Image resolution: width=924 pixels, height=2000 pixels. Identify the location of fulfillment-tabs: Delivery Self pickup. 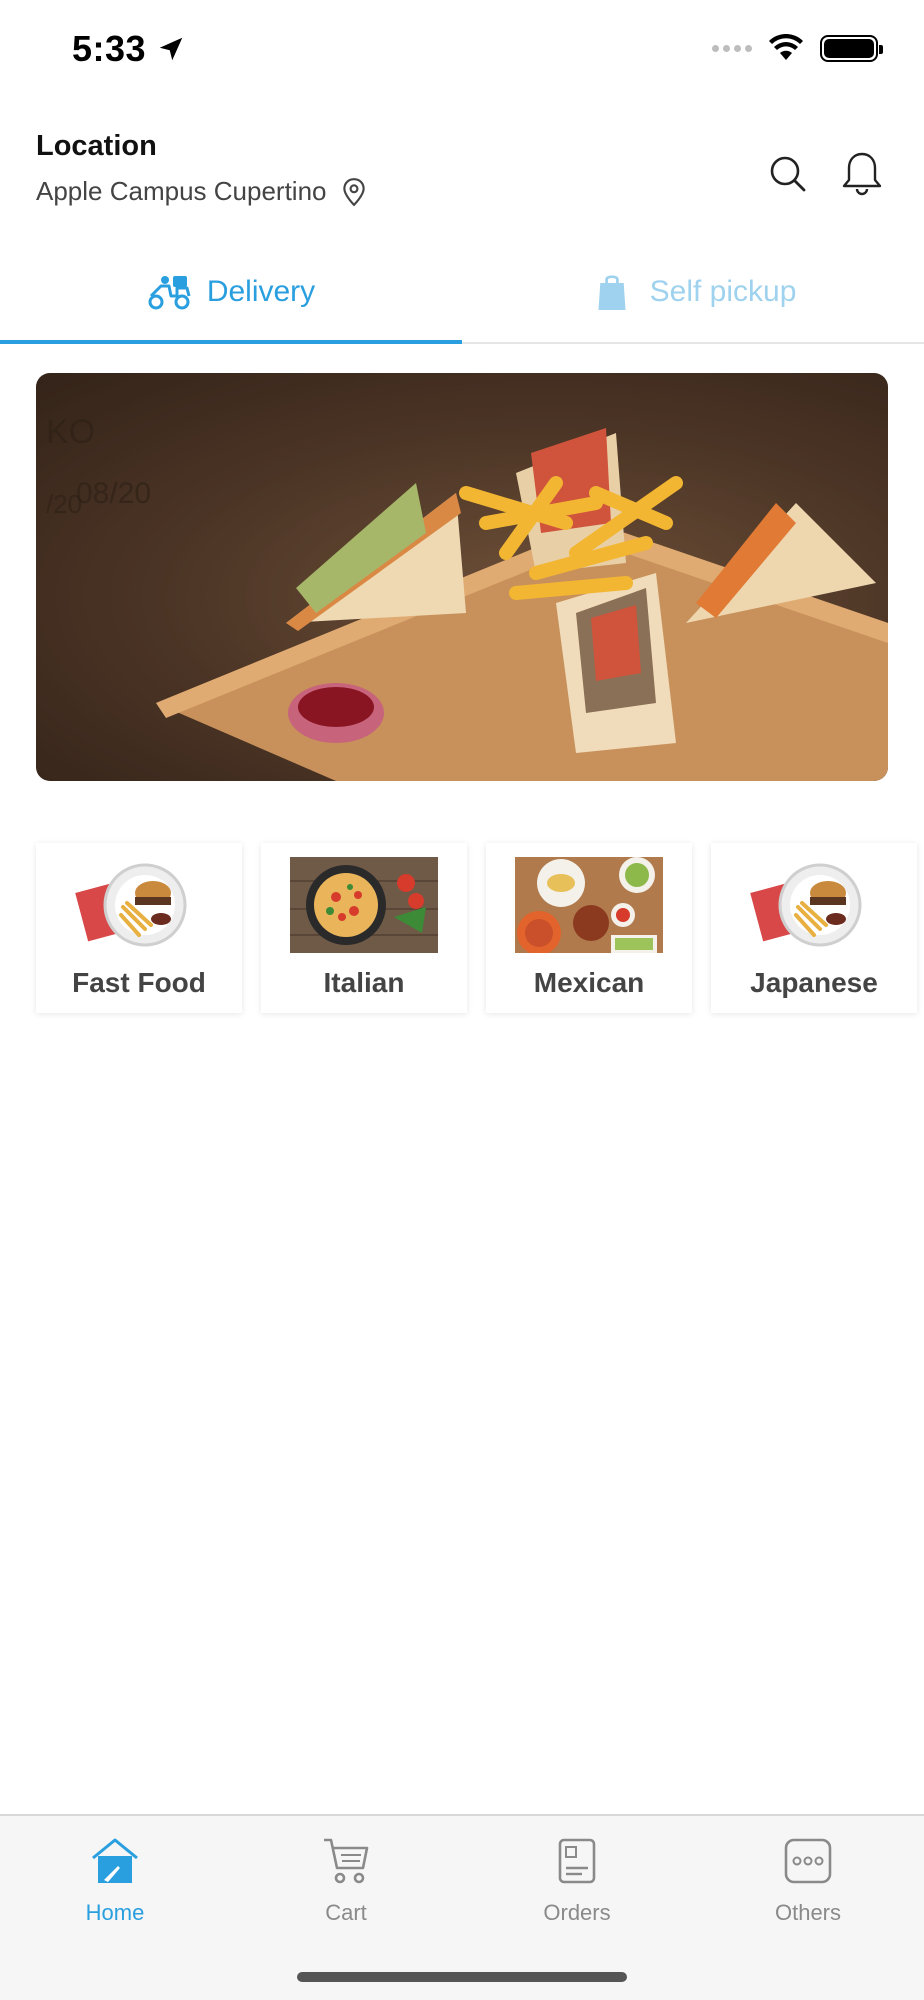
(462, 292).